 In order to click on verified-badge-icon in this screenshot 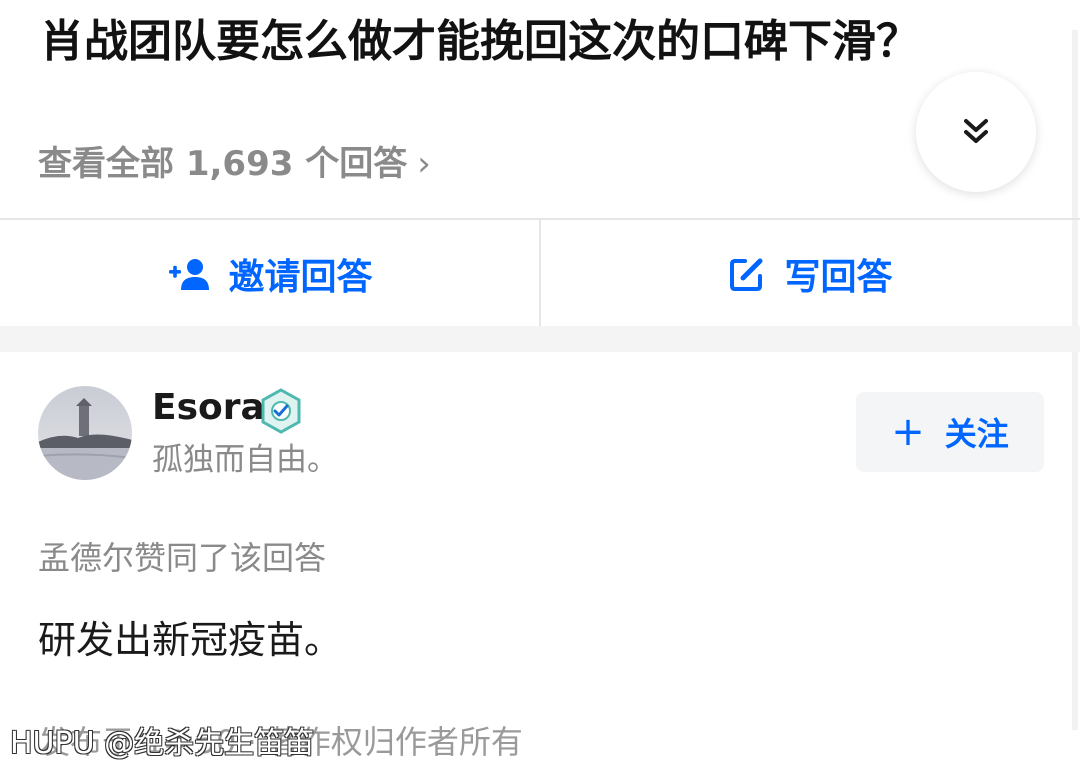, I will do `click(281, 411)`.